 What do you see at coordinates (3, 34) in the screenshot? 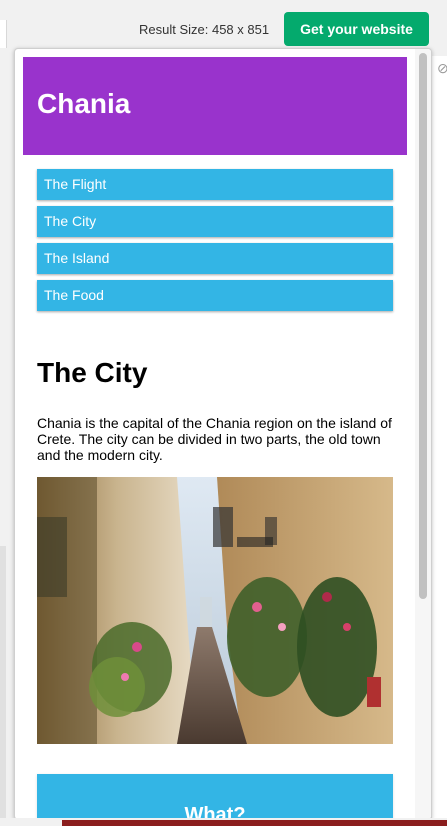
I see `left-edge-strip` at bounding box center [3, 34].